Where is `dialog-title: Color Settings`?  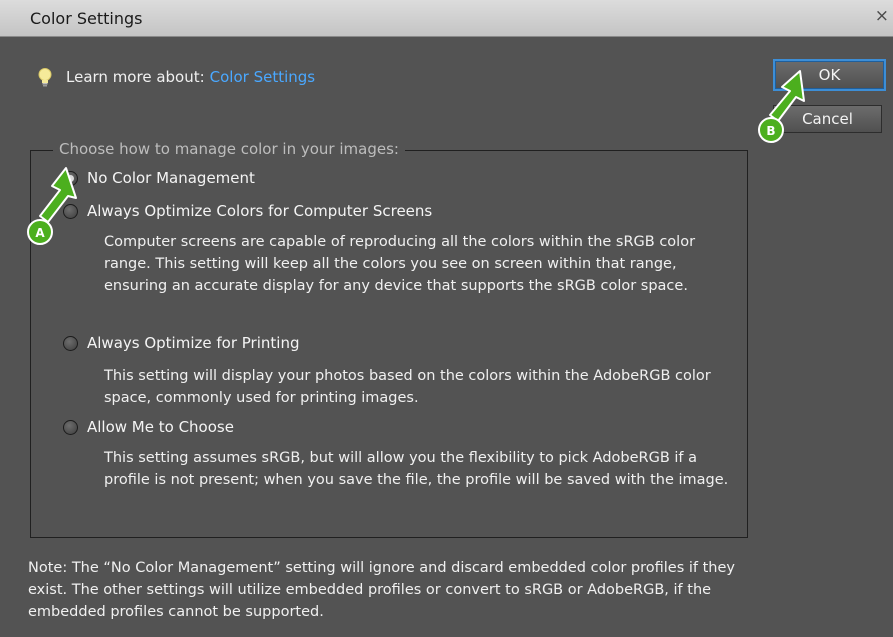 dialog-title: Color Settings is located at coordinates (86, 18).